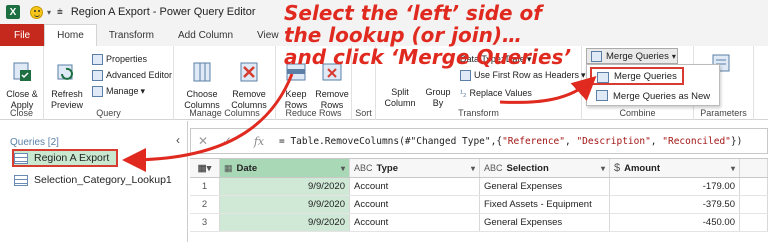 This screenshot has width=768, height=242. What do you see at coordinates (617, 168) in the screenshot?
I see `currency-type-icon: $` at bounding box center [617, 168].